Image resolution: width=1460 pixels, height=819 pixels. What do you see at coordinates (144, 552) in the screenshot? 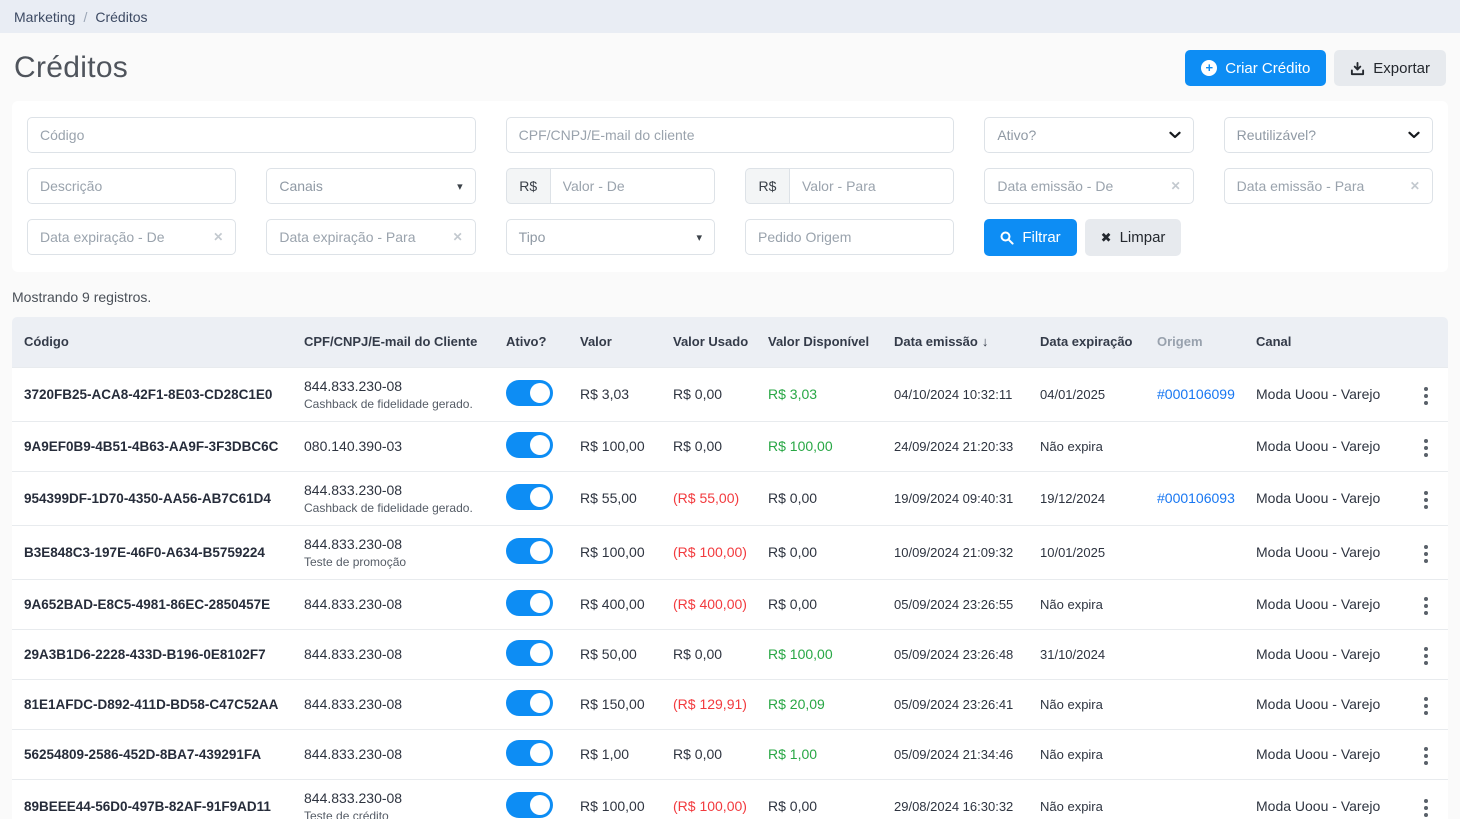
I see `credit-code: B3E848C3-197E-46F0-A634-B5759224` at bounding box center [144, 552].